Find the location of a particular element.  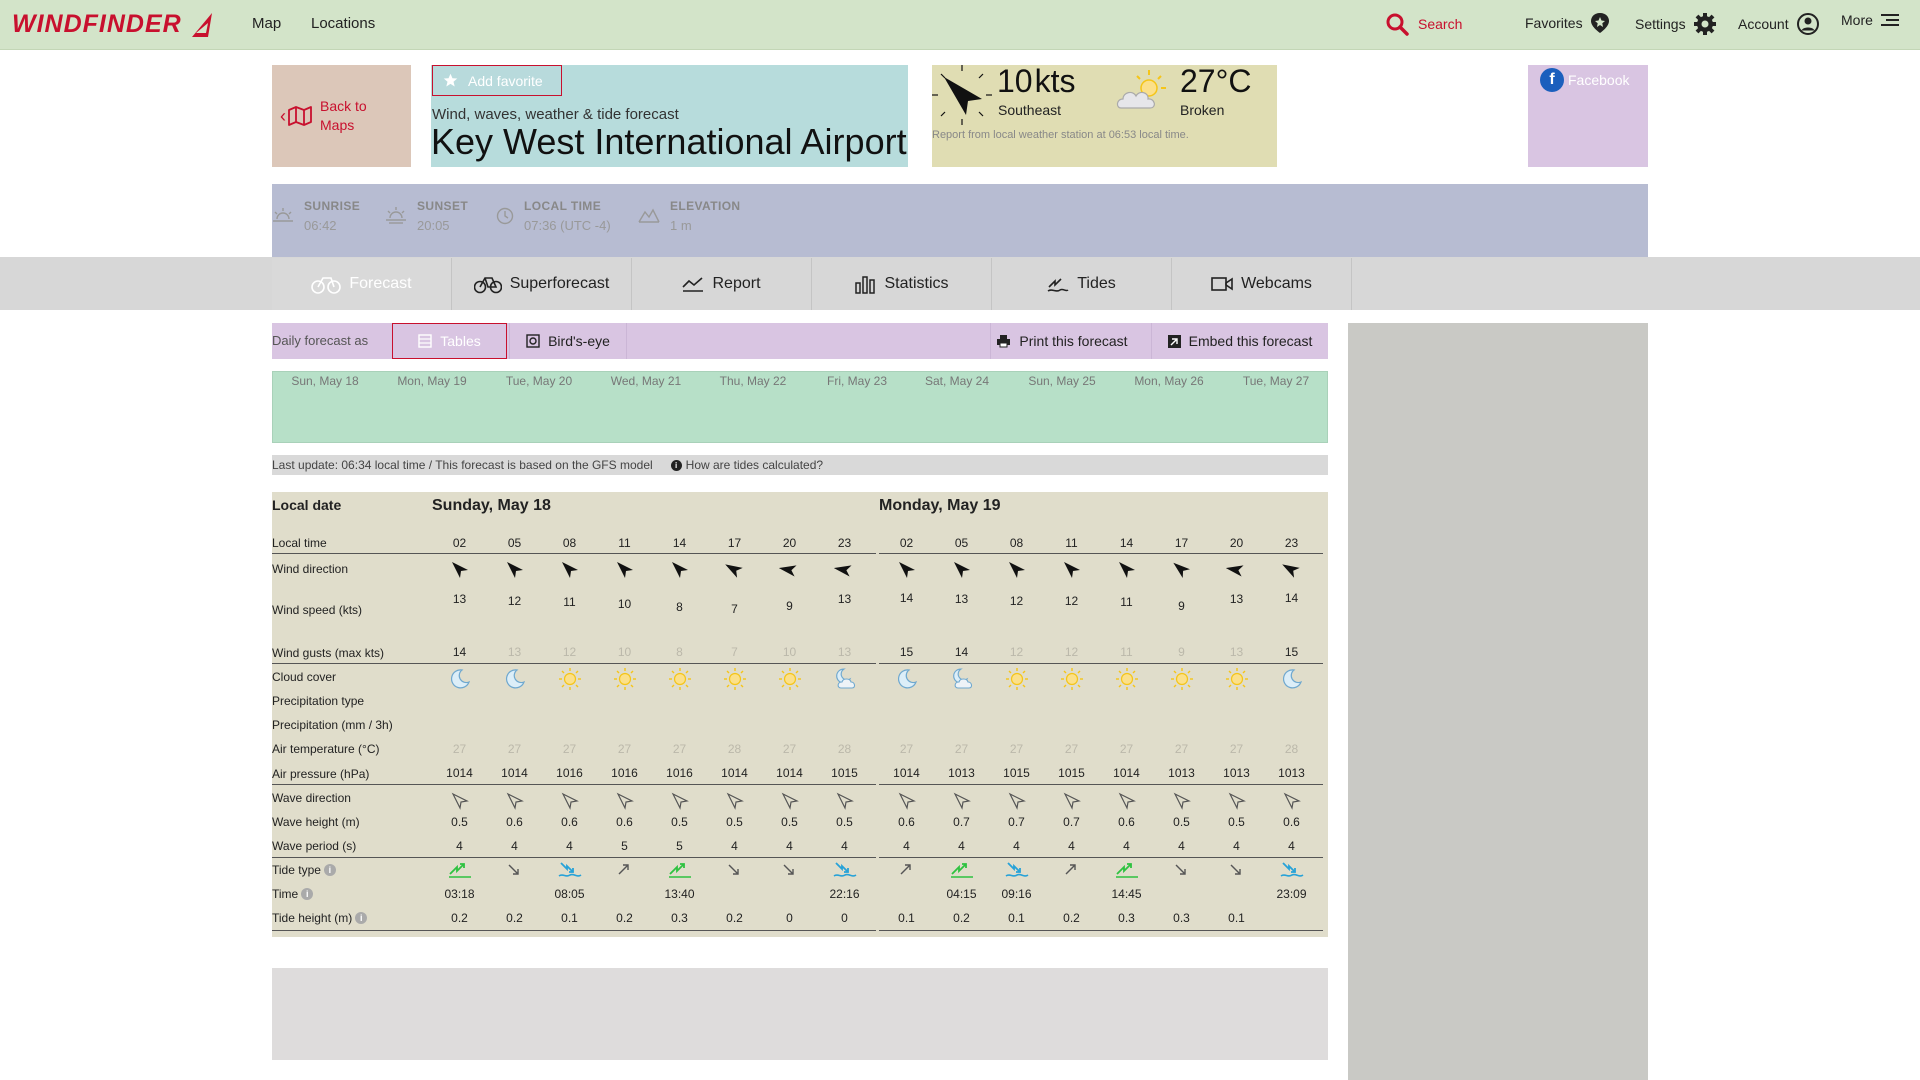

tab-webcams: Webcams is located at coordinates (1262, 284).